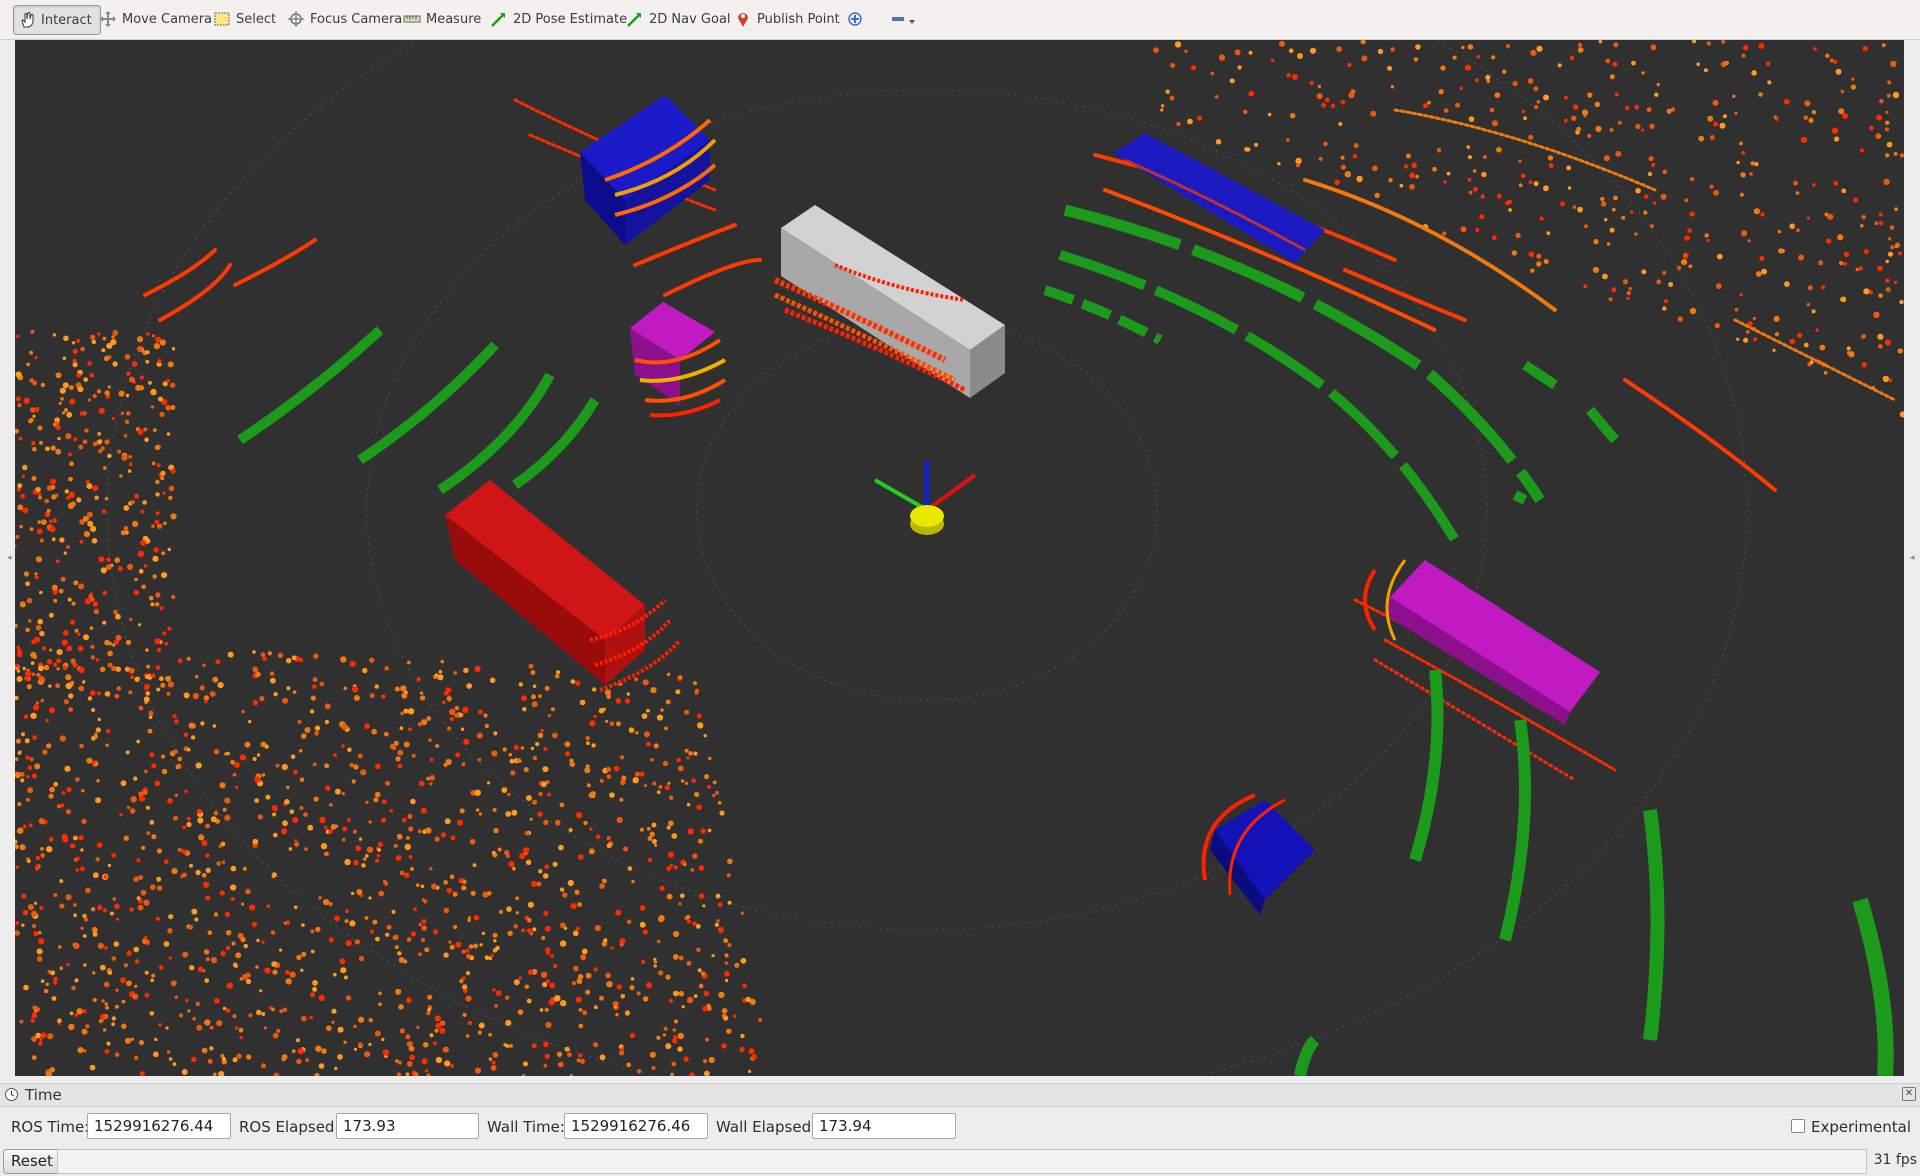 The width and height of the screenshot is (1920, 1176). What do you see at coordinates (10, 559) in the screenshot?
I see `left-dock-handle: ◂` at bounding box center [10, 559].